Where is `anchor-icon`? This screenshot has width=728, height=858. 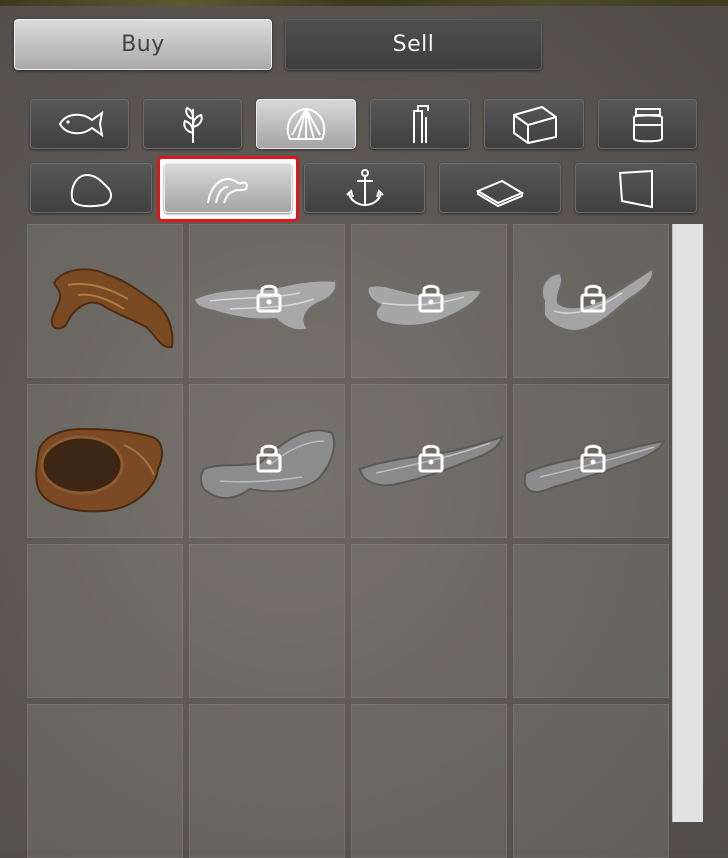 anchor-icon is located at coordinates (364, 188).